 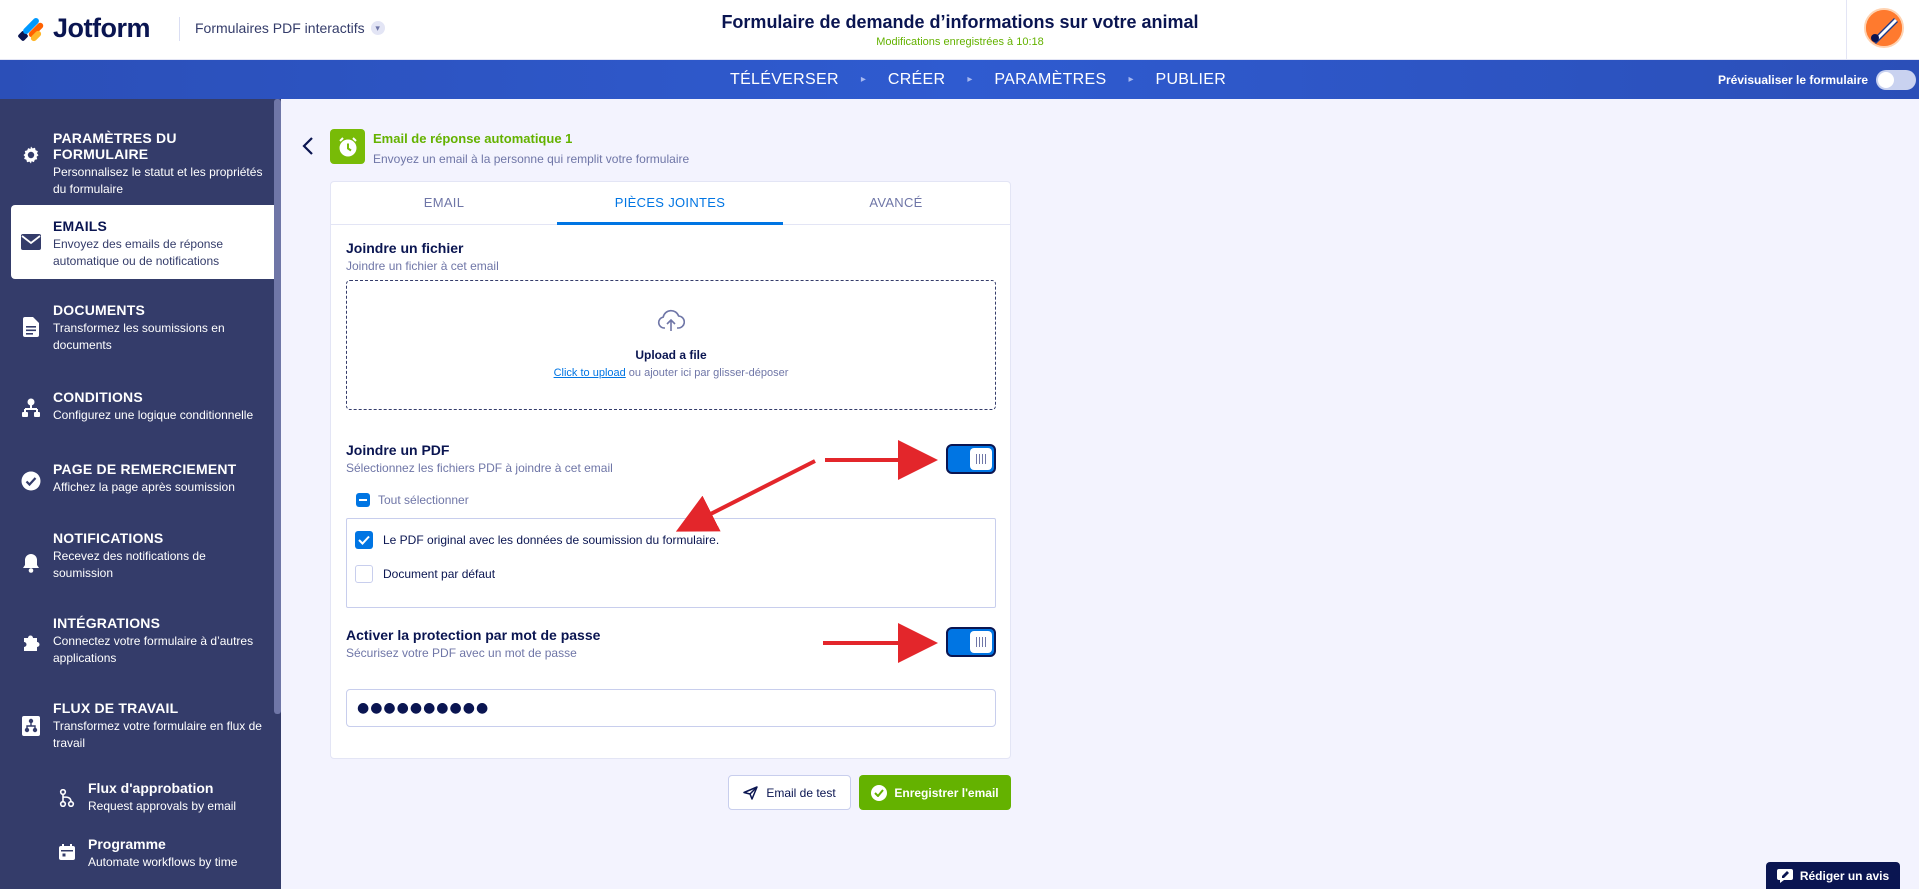 I want to click on sidebar-scrollbar, so click(x=277, y=406).